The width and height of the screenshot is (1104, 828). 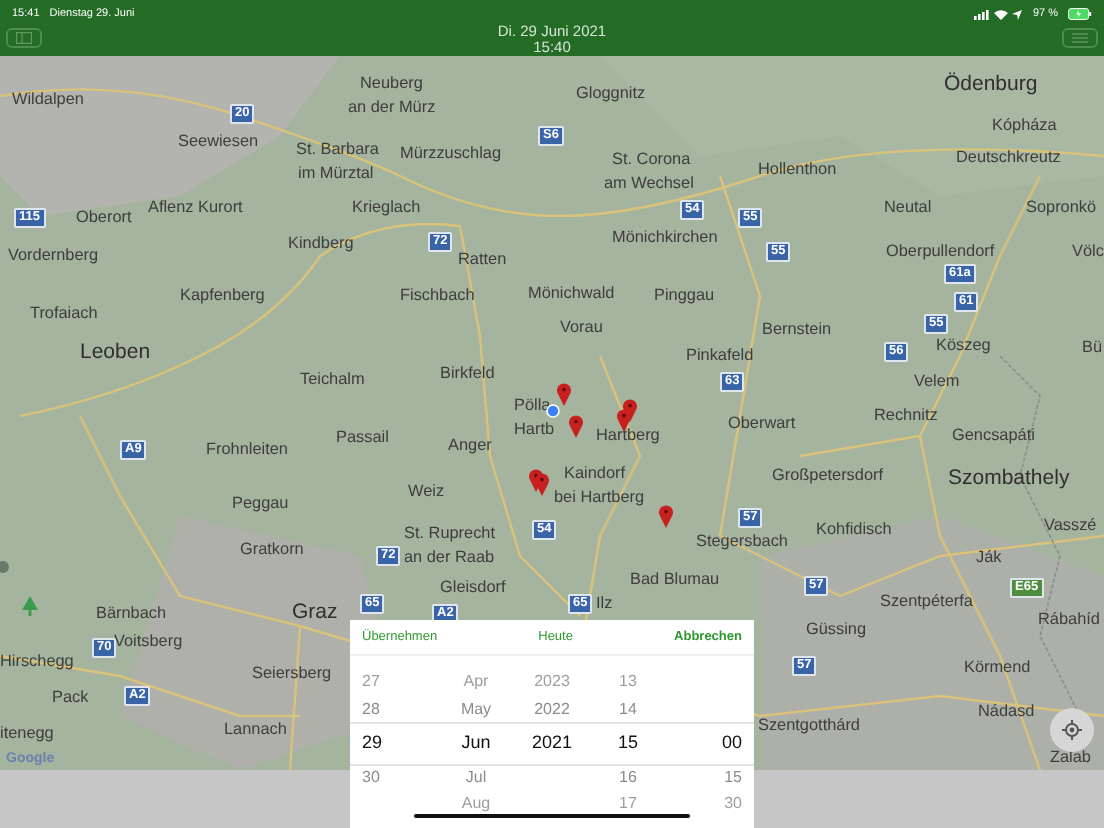 I want to click on picker-option: 14, so click(x=628, y=708).